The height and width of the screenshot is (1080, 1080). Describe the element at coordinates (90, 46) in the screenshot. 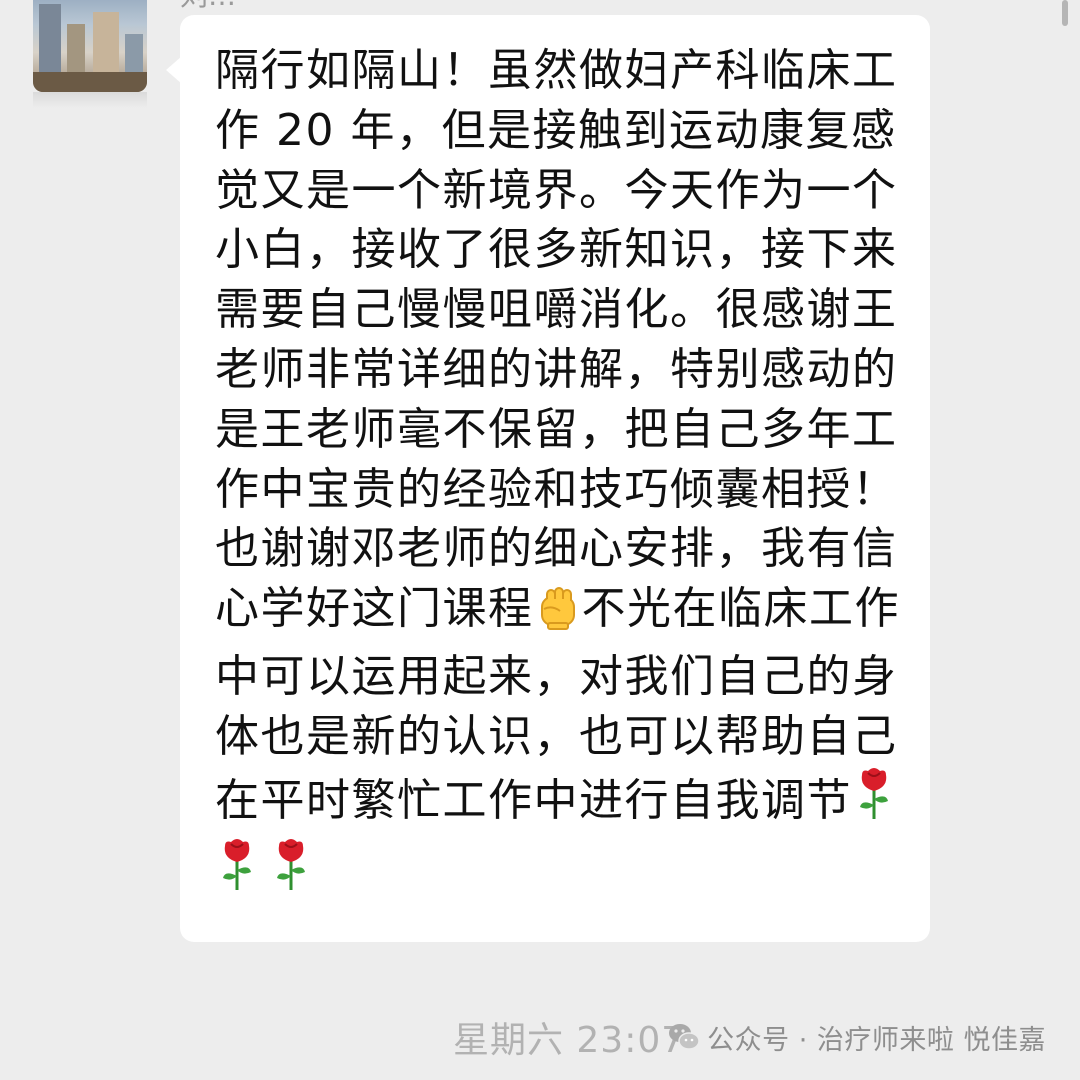

I see `avatar` at that location.